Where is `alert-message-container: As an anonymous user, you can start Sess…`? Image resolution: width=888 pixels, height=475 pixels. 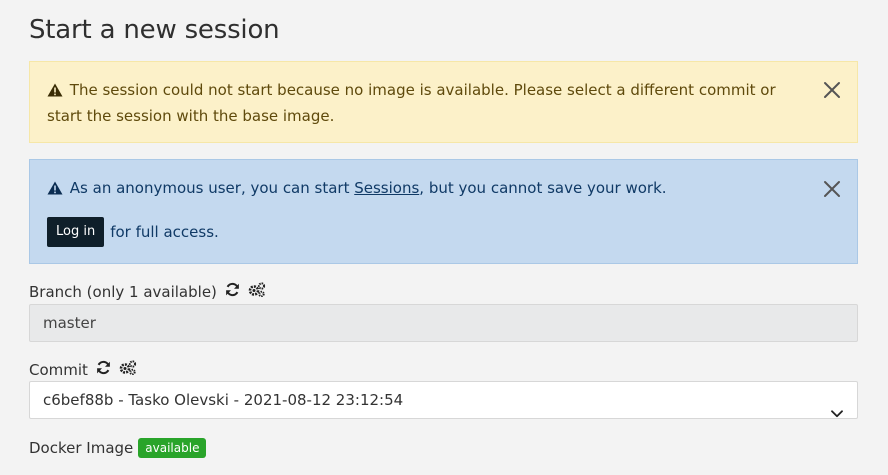 alert-message-container: As an anonymous user, you can start Sess… is located at coordinates (427, 189).